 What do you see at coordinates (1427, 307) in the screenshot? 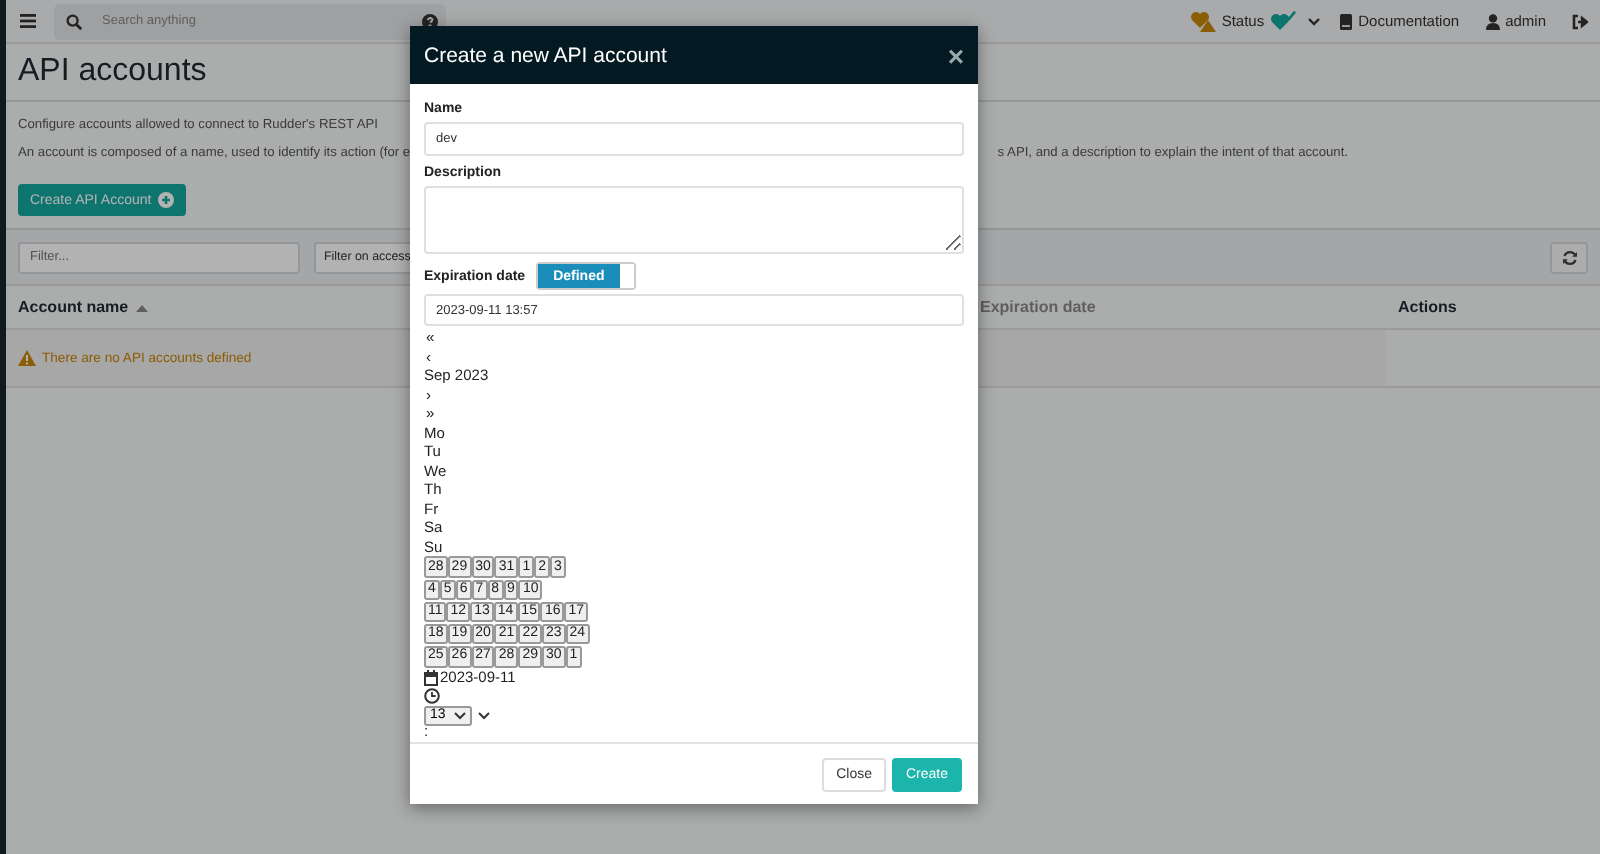
I see `column-header: Actions` at bounding box center [1427, 307].